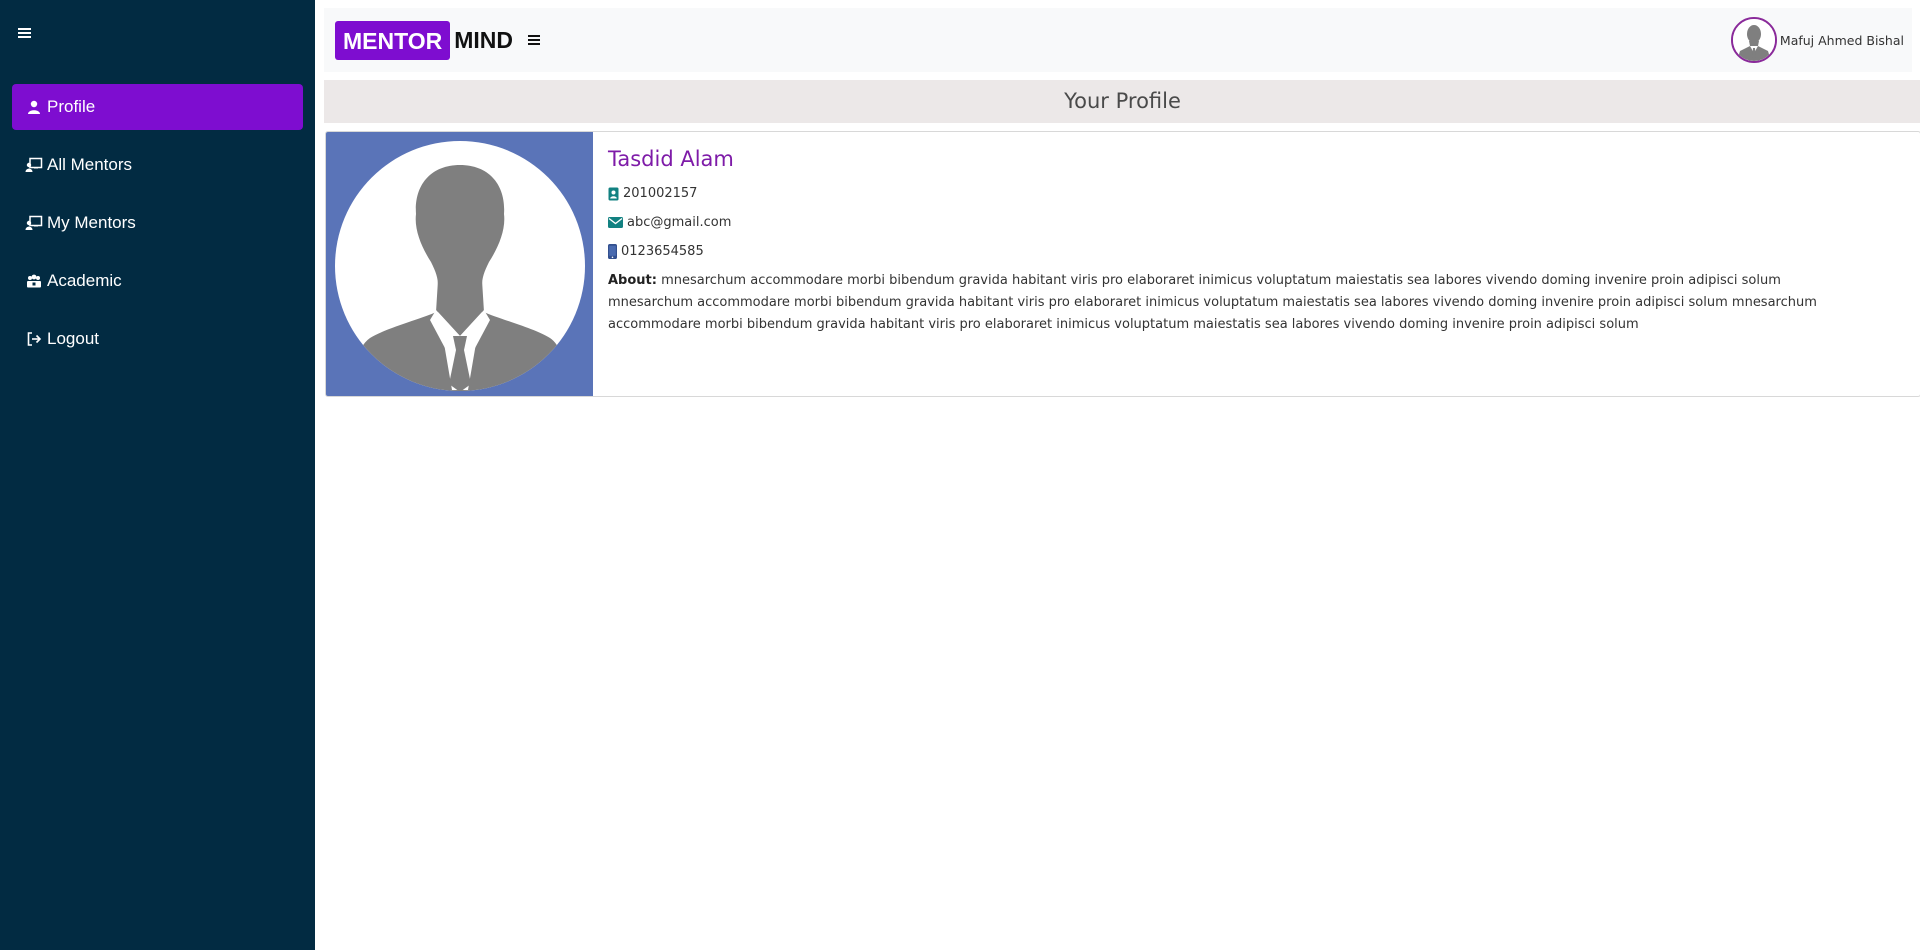 The width and height of the screenshot is (1920, 950). What do you see at coordinates (25, 33) in the screenshot?
I see `sidebar-toggle-hamburger-icon` at bounding box center [25, 33].